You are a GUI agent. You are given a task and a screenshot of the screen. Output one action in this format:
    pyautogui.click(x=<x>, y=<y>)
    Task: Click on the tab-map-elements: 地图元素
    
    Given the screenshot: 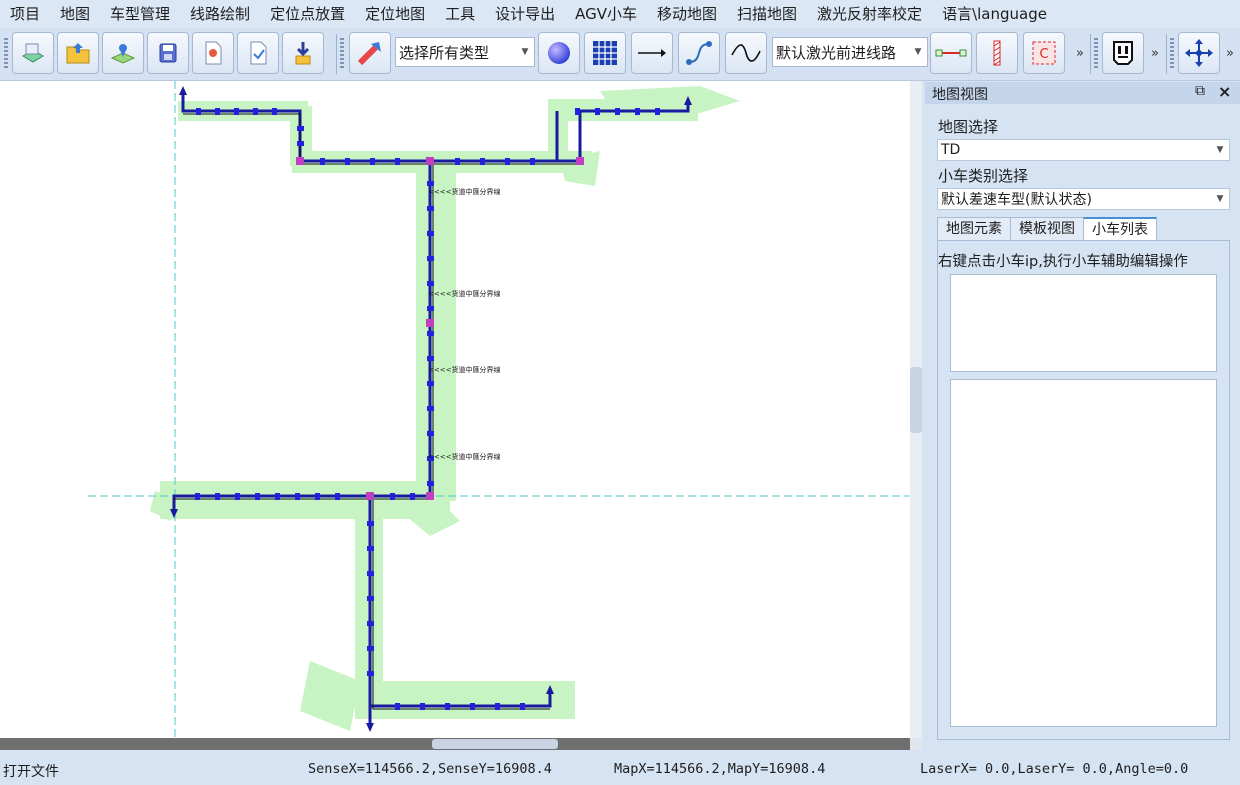 What is the action you would take?
    pyautogui.click(x=974, y=228)
    